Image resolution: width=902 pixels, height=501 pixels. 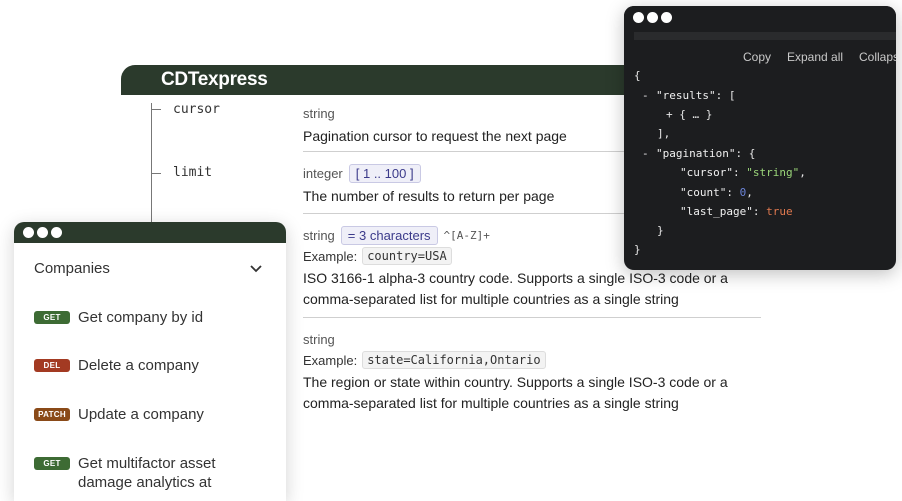 I want to click on constraint-badge: = 3 characters, so click(x=389, y=235).